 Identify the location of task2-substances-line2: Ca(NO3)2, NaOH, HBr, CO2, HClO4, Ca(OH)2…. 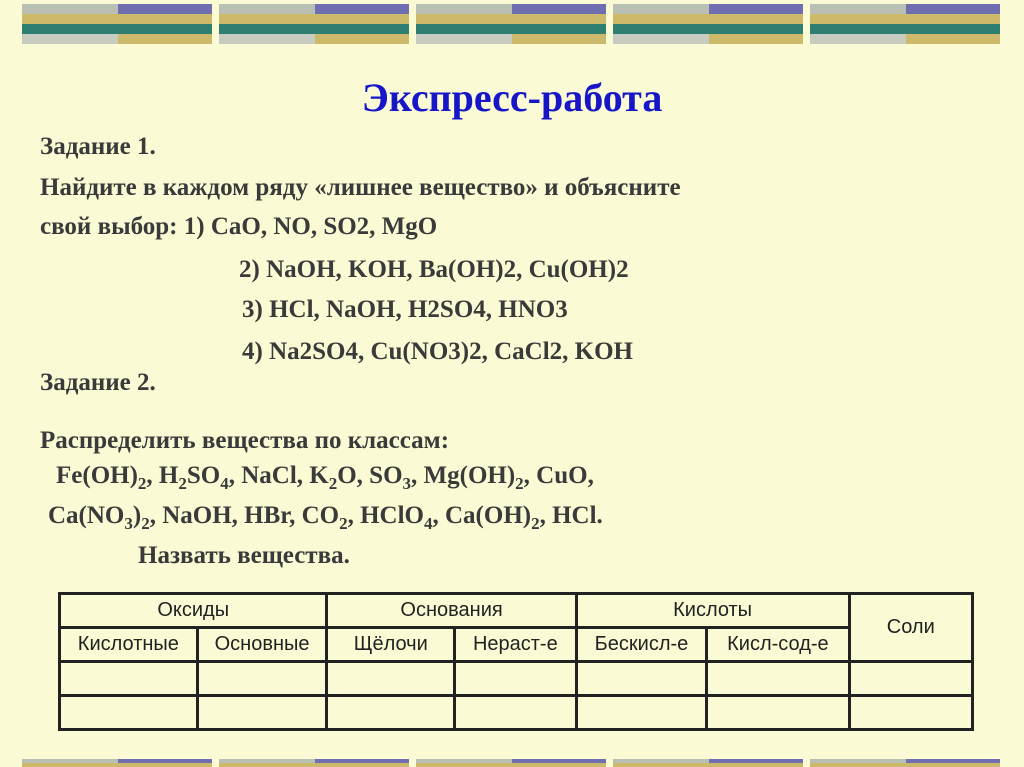
(325, 518).